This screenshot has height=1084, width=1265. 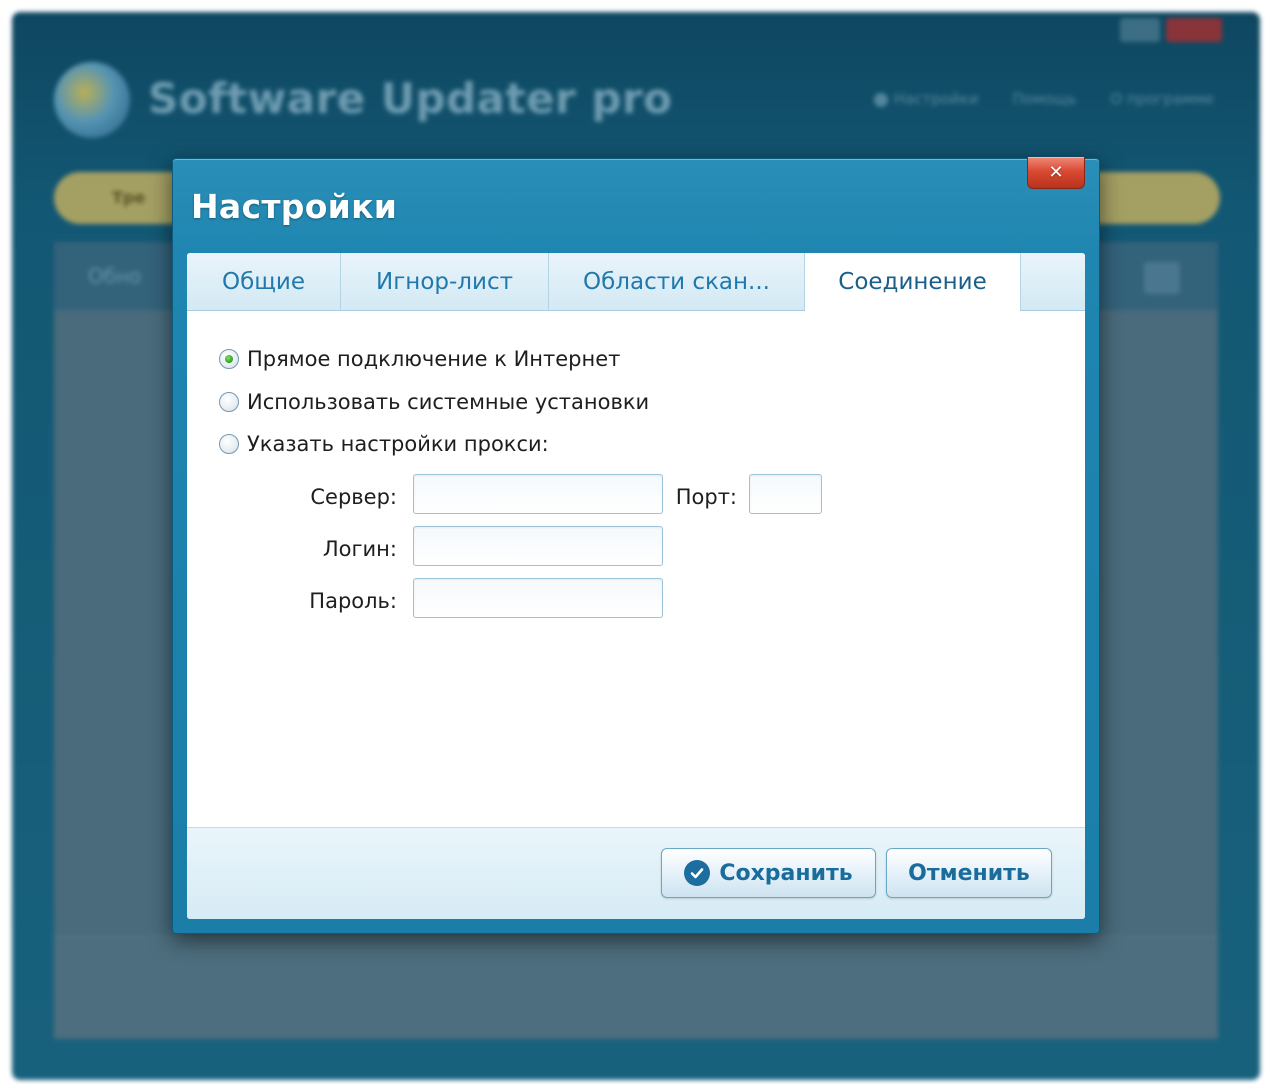 I want to click on password-input, so click(x=538, y=598).